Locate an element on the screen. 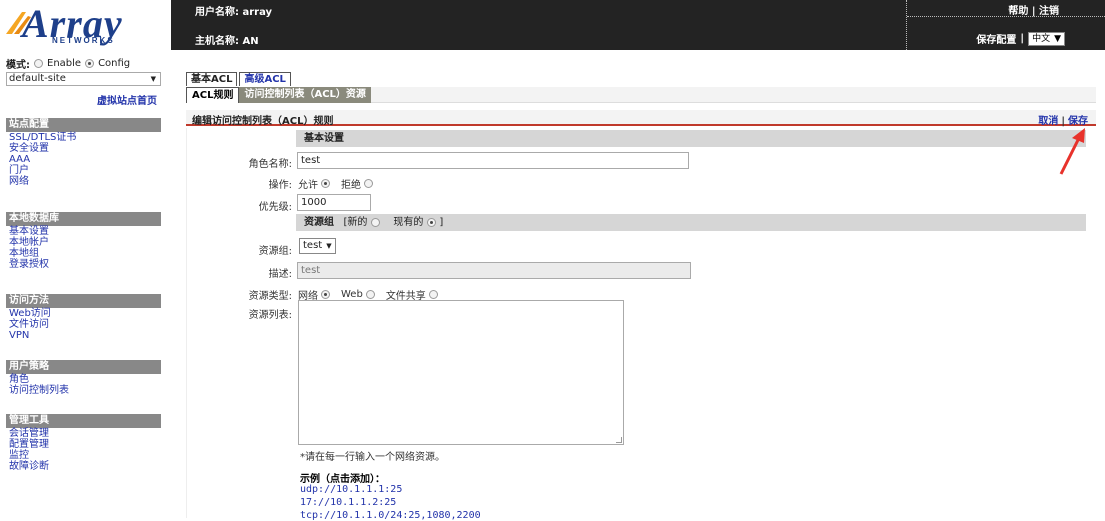  example-link: tcp://10.1.1.0/24:25,1080,2200 is located at coordinates (390, 515).